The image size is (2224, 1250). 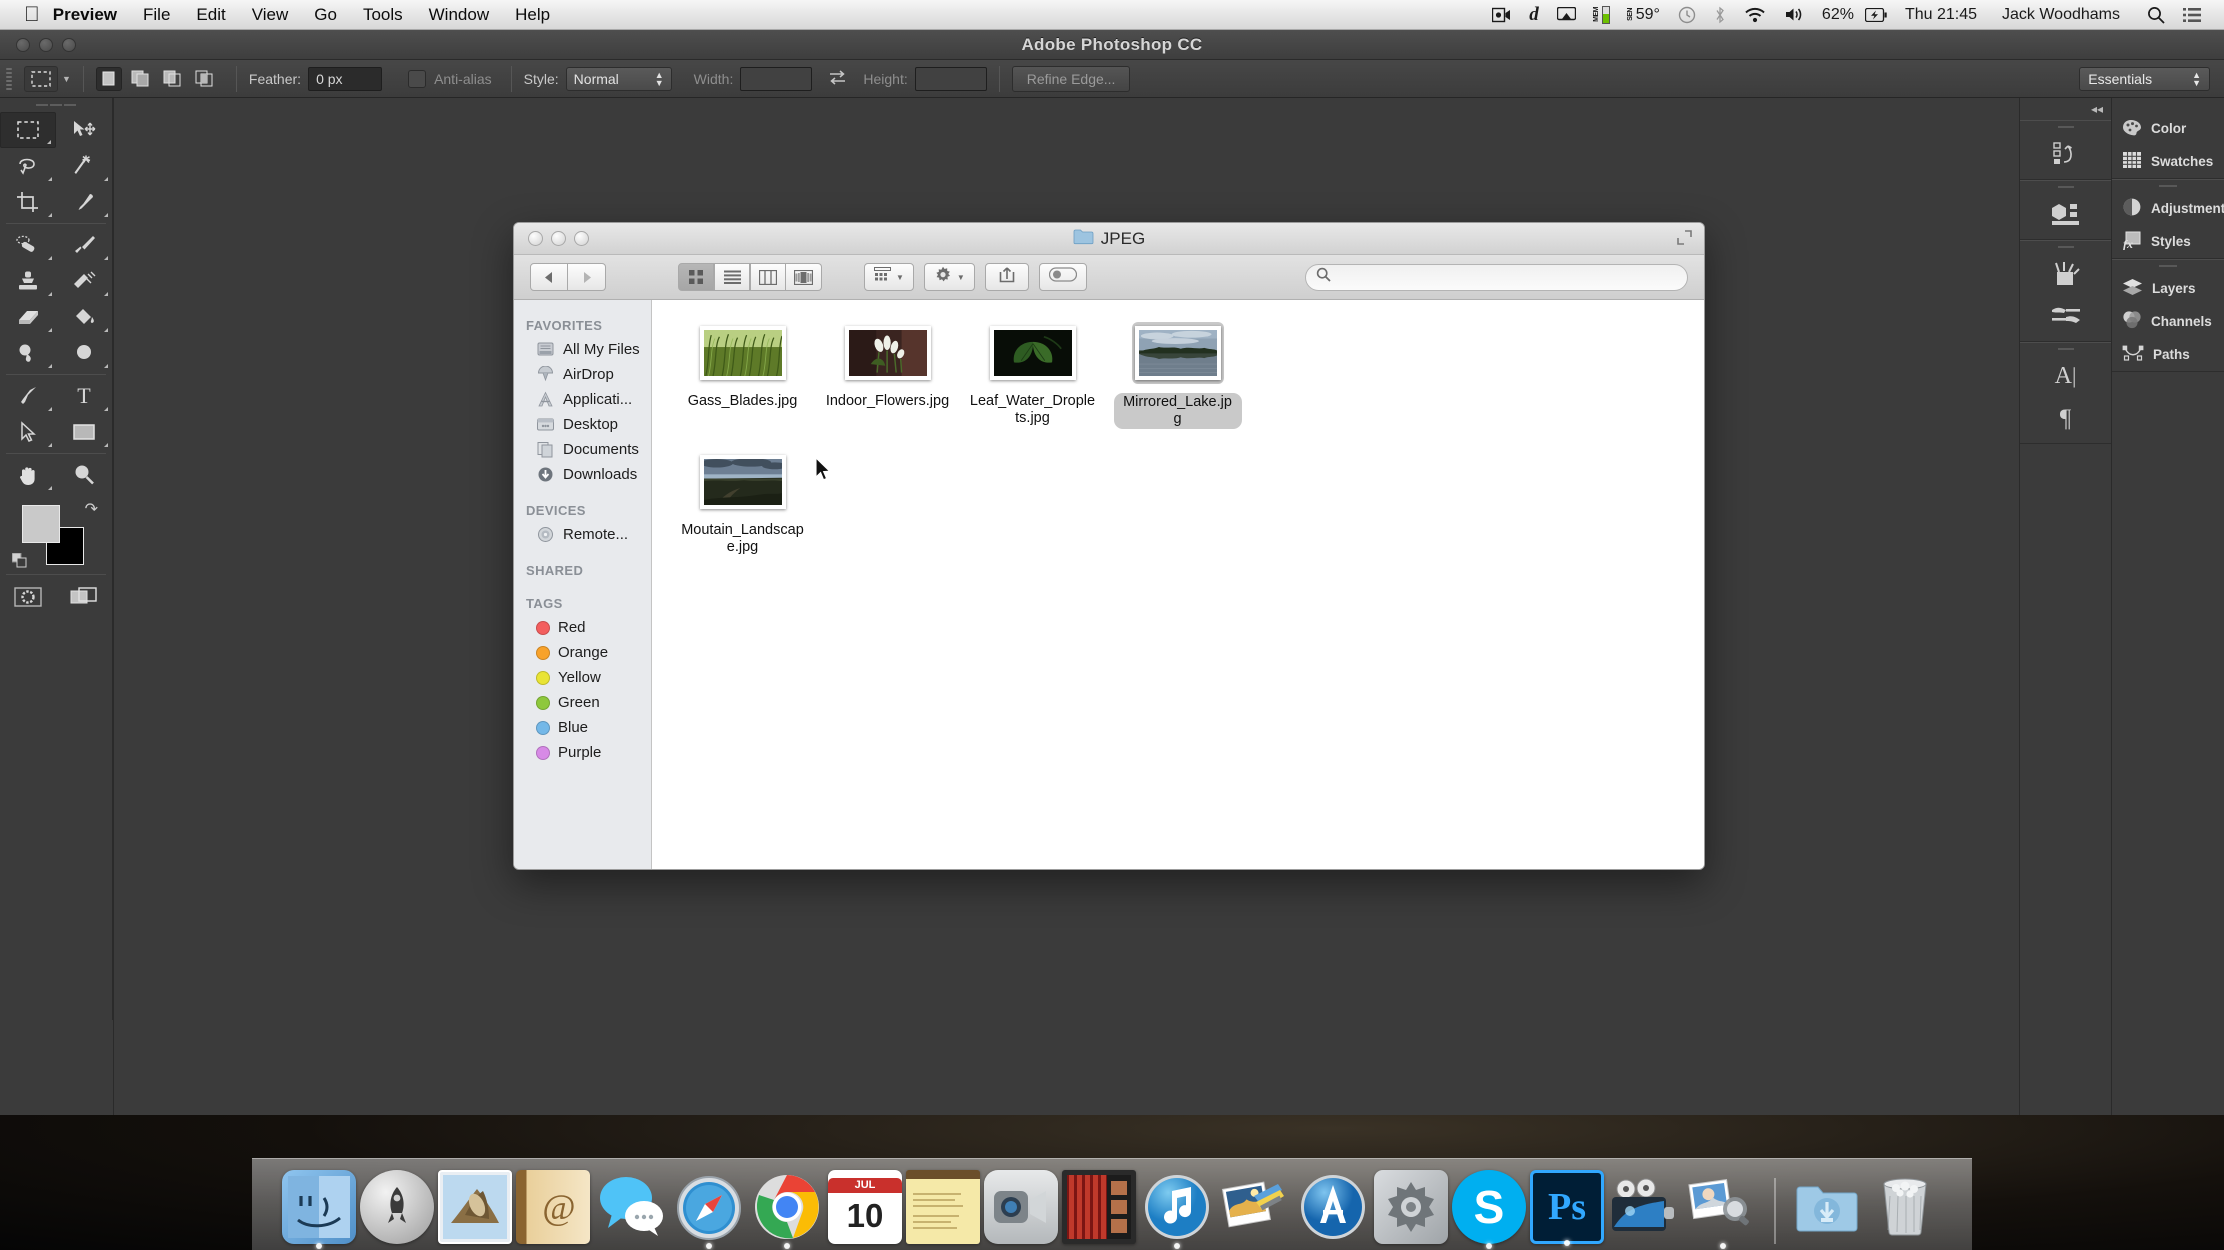 I want to click on new-selection-button, so click(x=108, y=78).